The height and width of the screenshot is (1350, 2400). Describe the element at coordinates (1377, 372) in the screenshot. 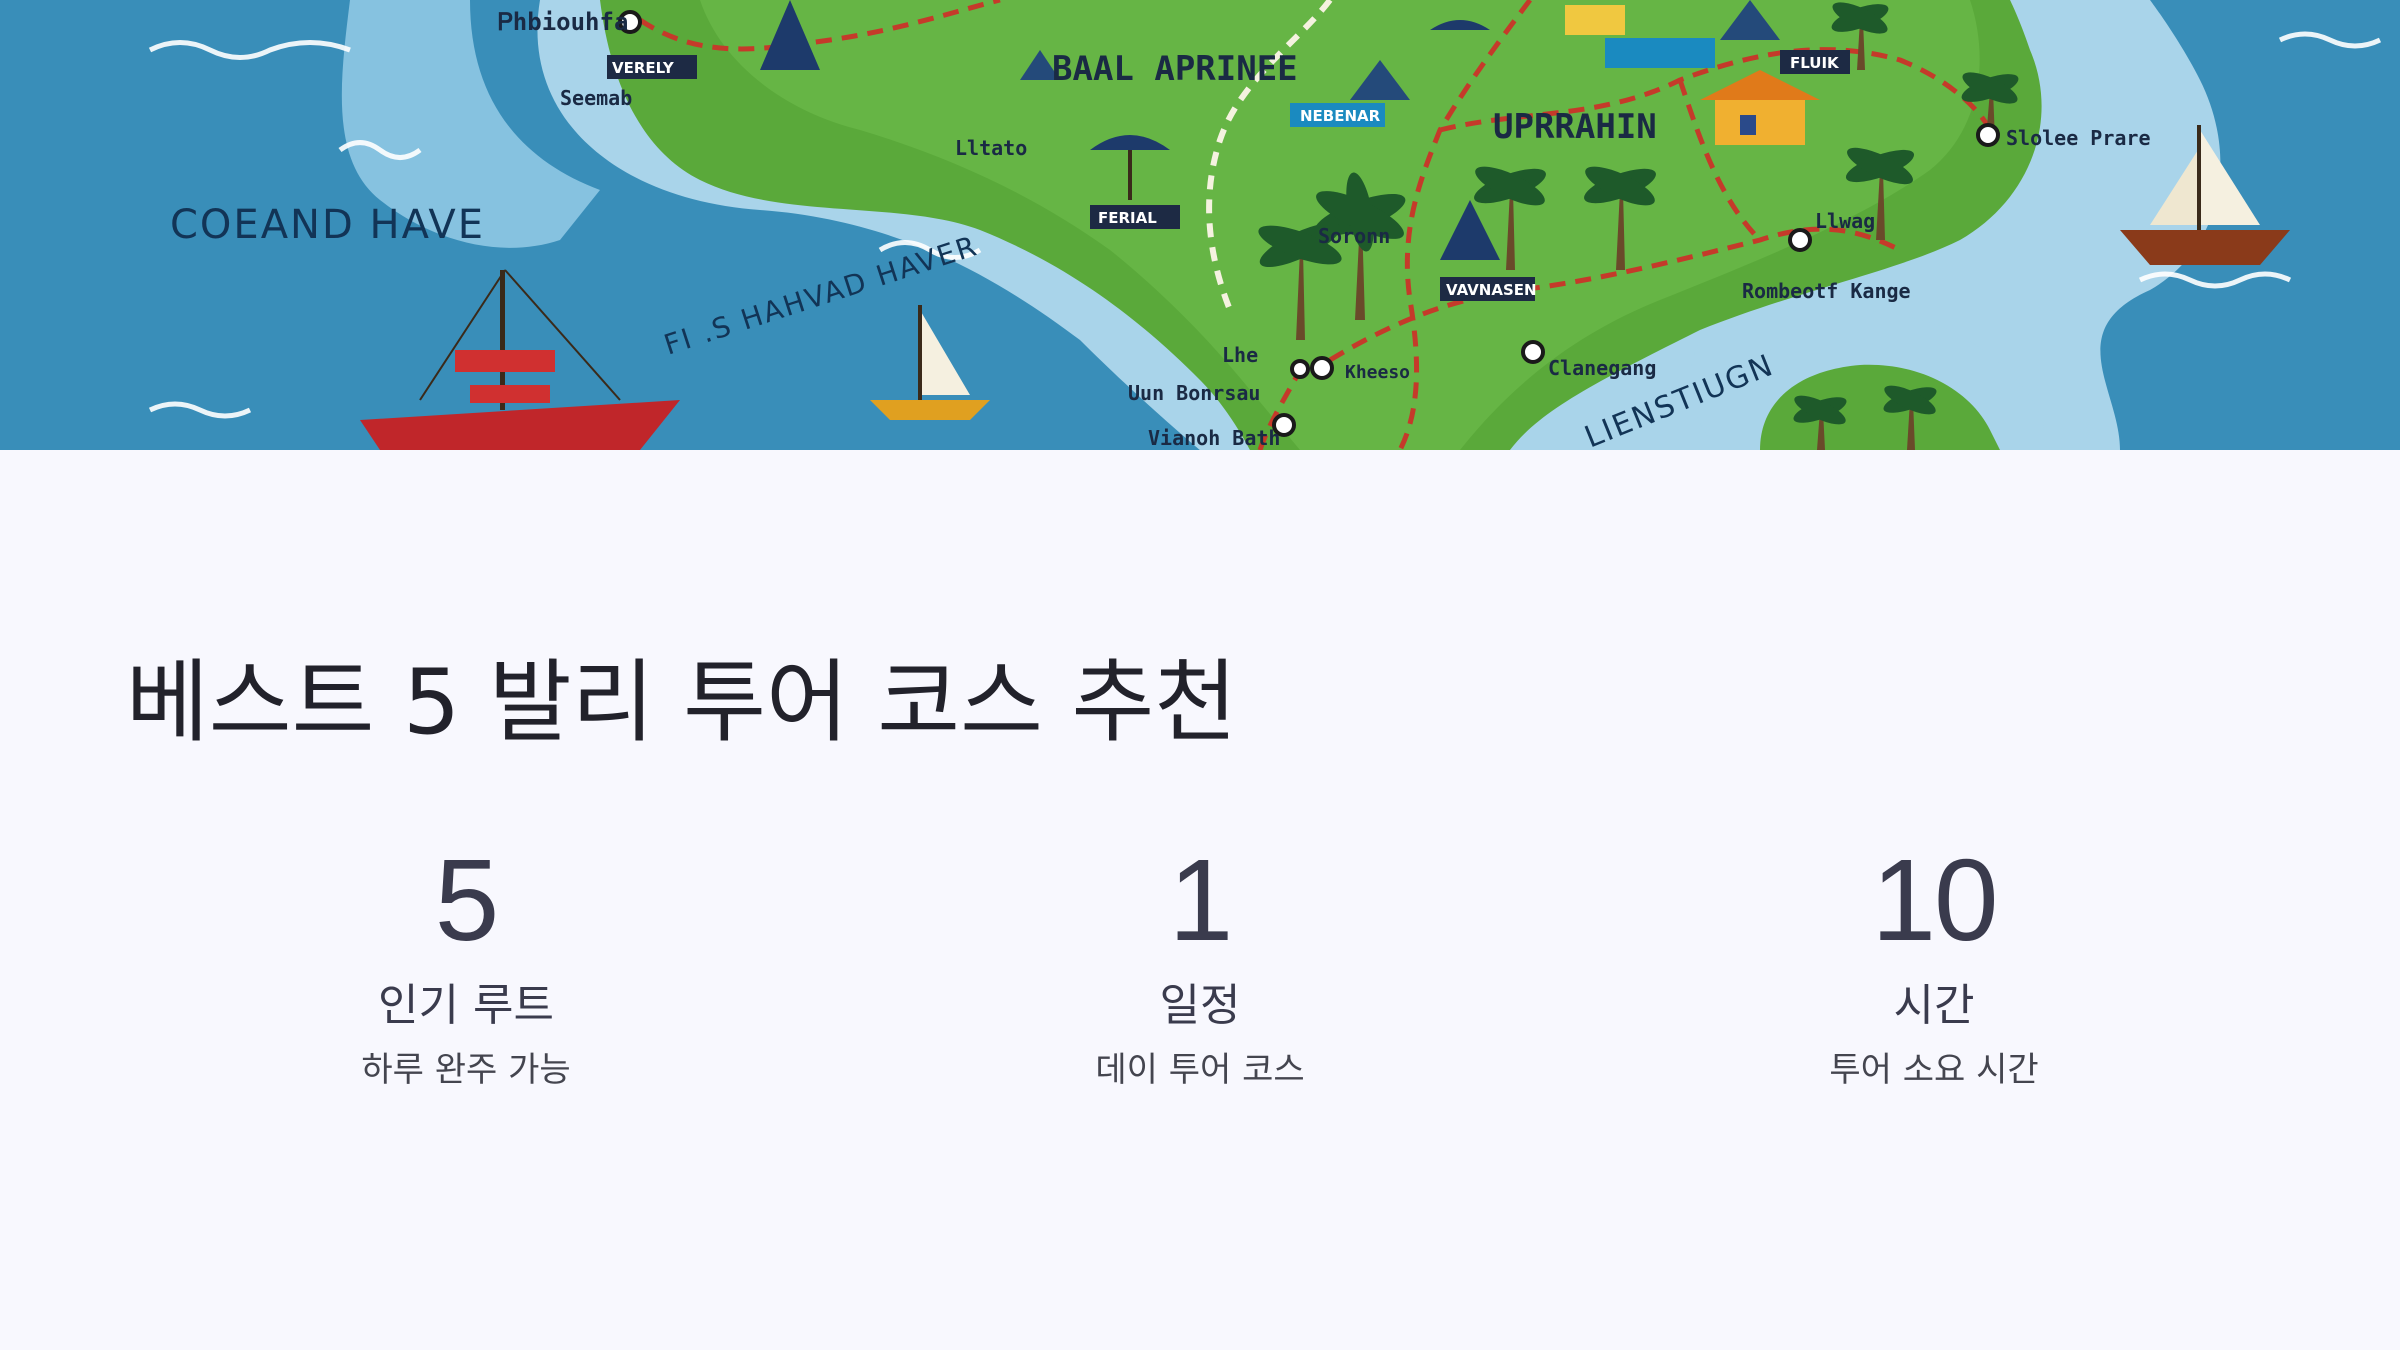

I see `map-label-14: Kheeso` at that location.